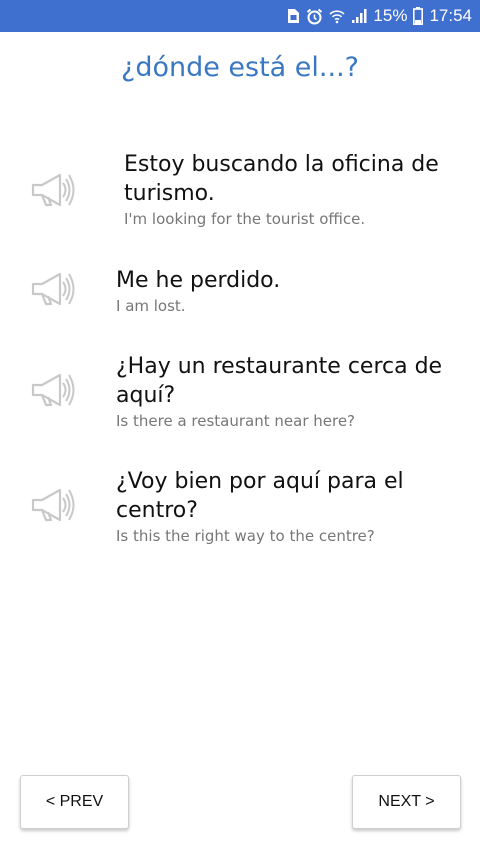  I want to click on wifi-icon, so click(337, 16).